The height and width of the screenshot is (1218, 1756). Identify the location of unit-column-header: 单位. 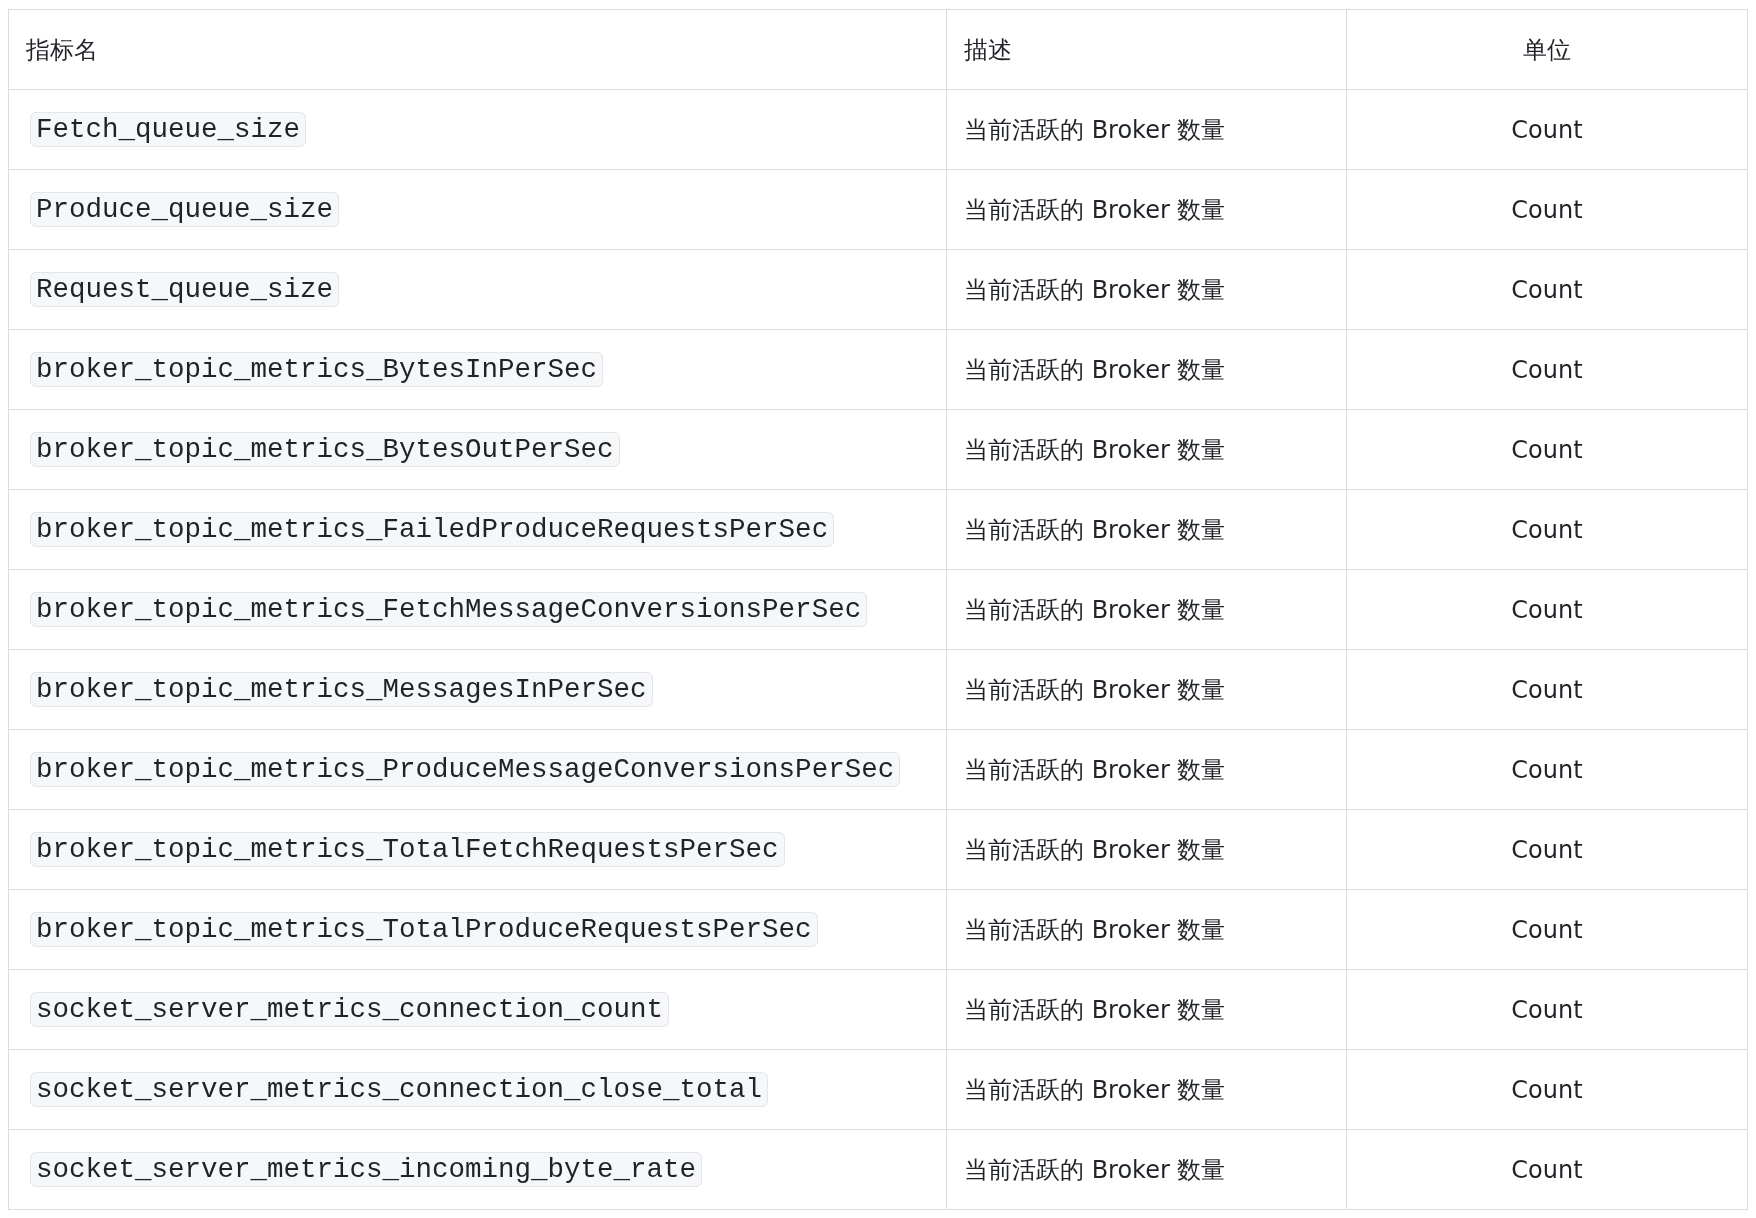
(1547, 49).